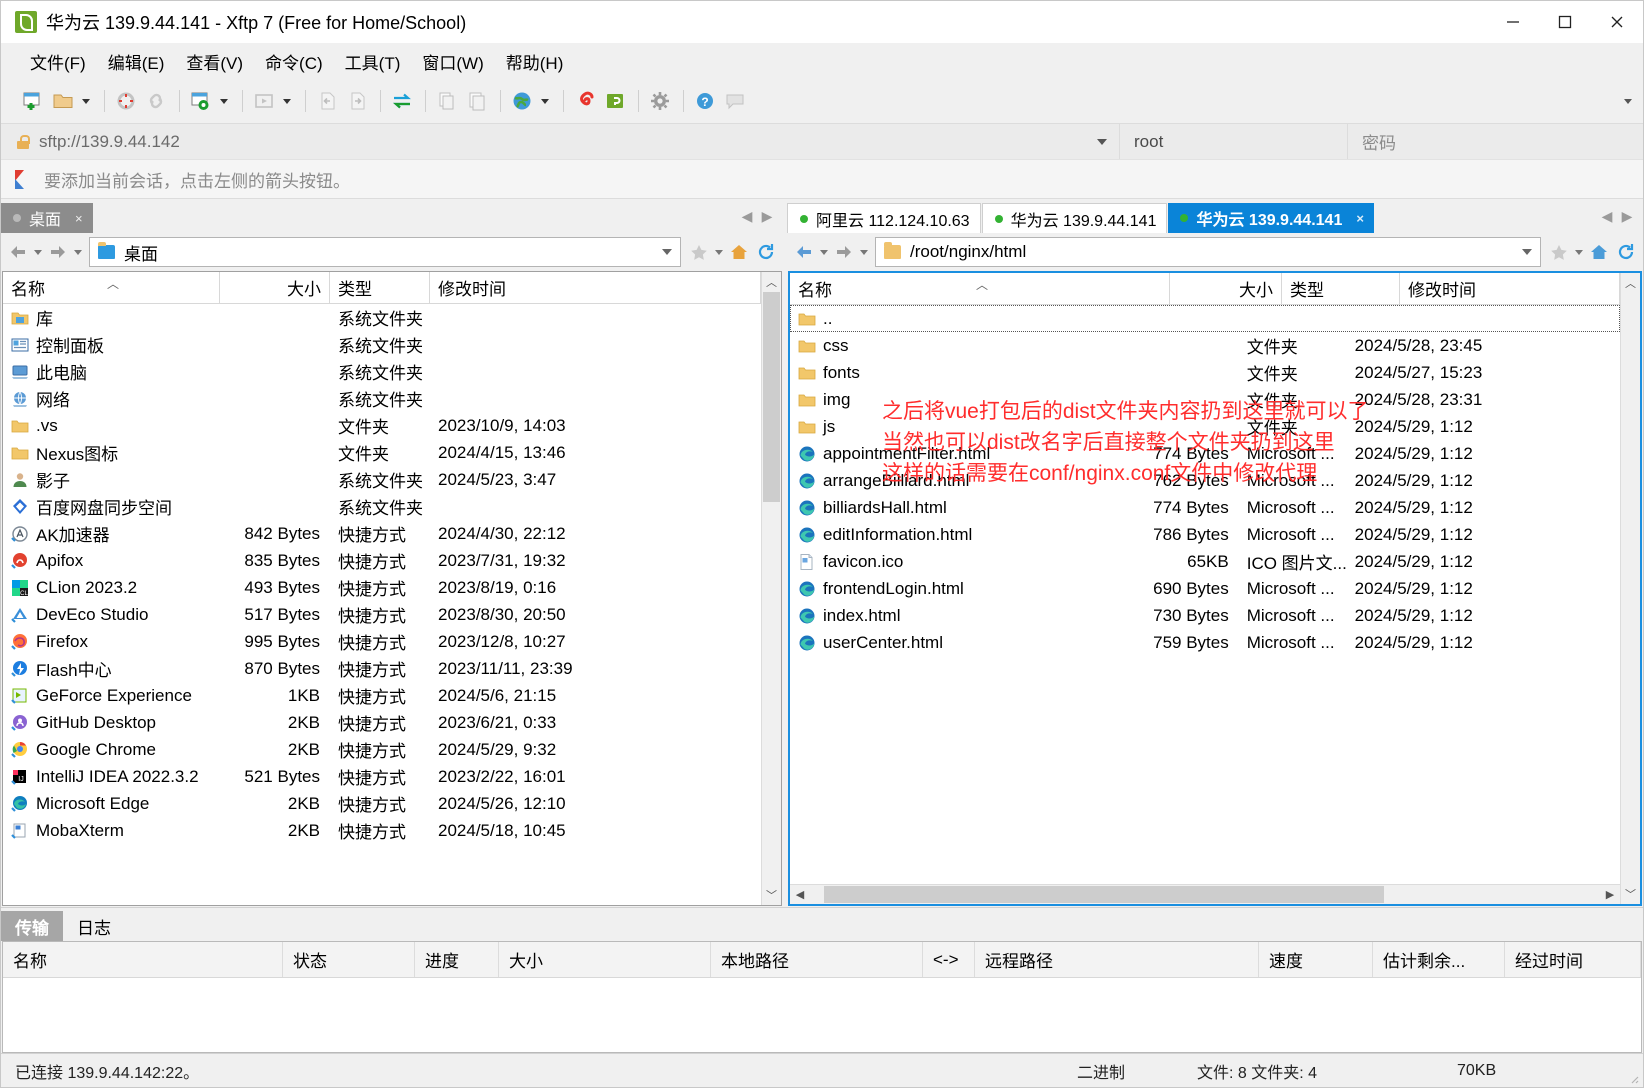 The image size is (1644, 1088). I want to click on local-scroll-thumb, so click(771, 397).